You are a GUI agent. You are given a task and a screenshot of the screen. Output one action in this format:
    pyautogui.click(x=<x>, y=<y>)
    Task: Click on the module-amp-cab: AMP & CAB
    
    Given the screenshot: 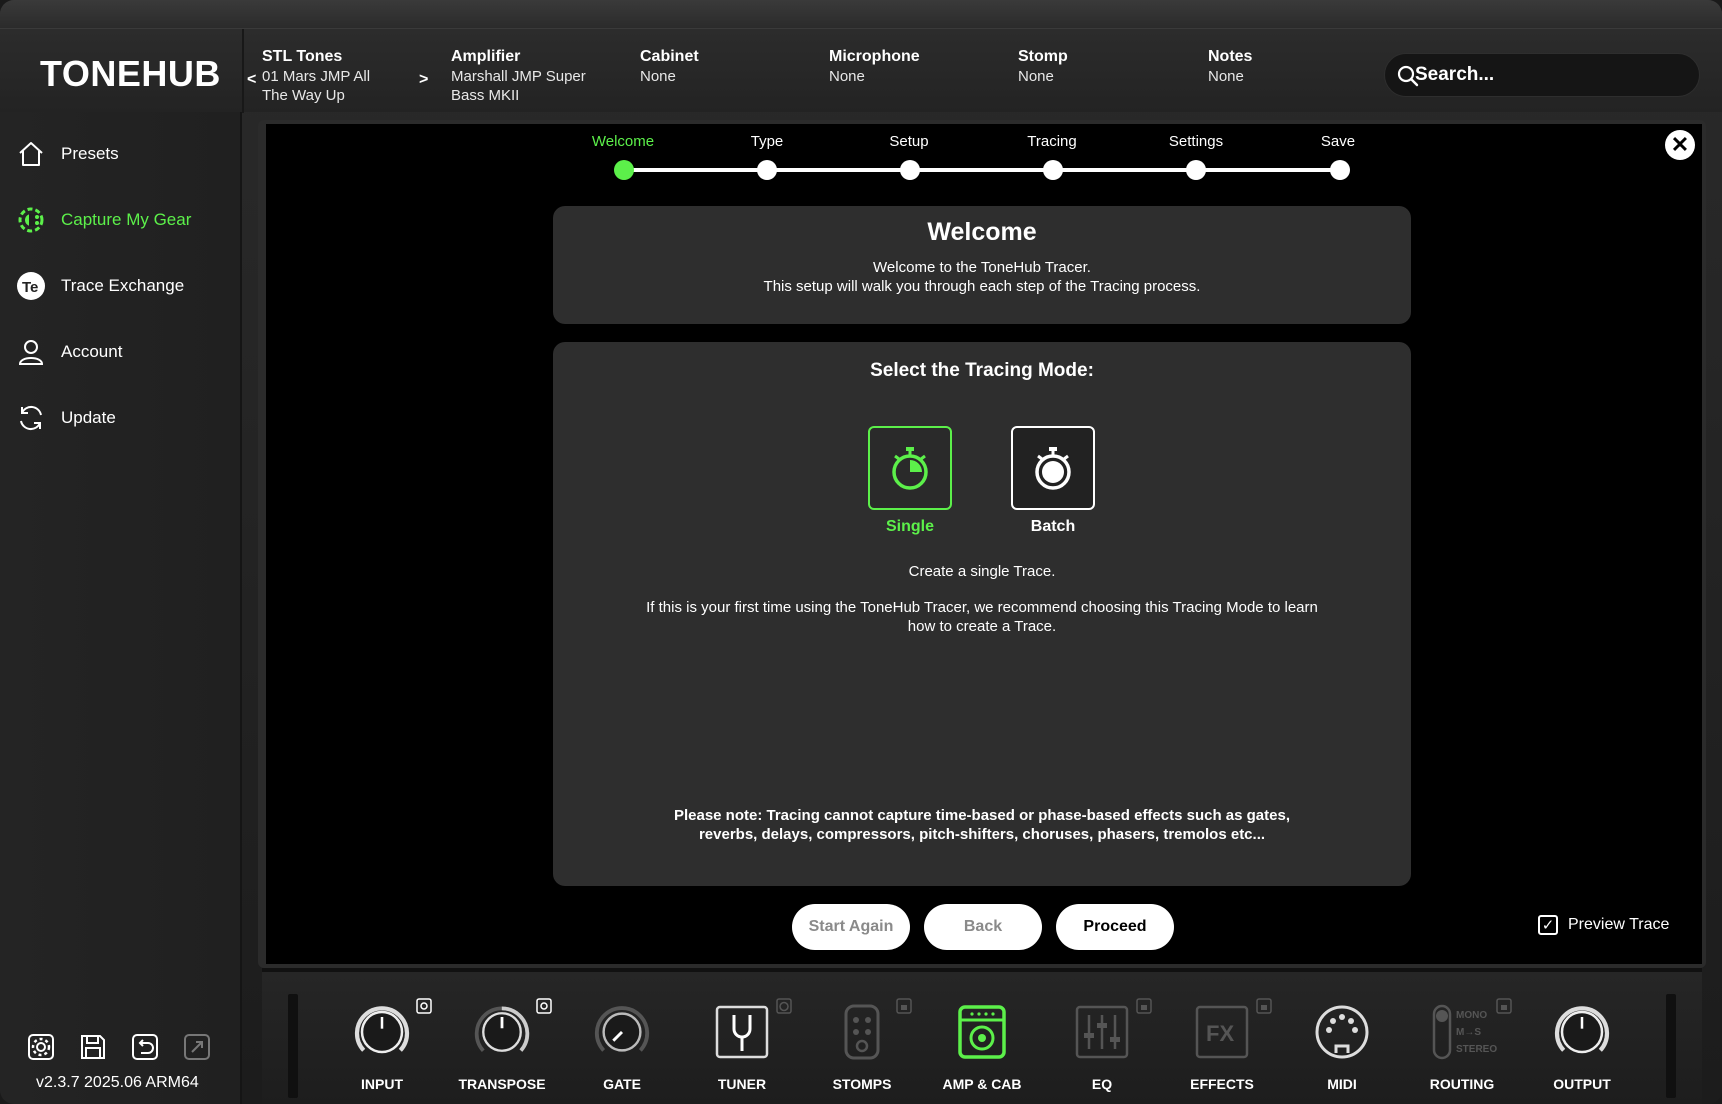 What is the action you would take?
    pyautogui.click(x=982, y=1038)
    